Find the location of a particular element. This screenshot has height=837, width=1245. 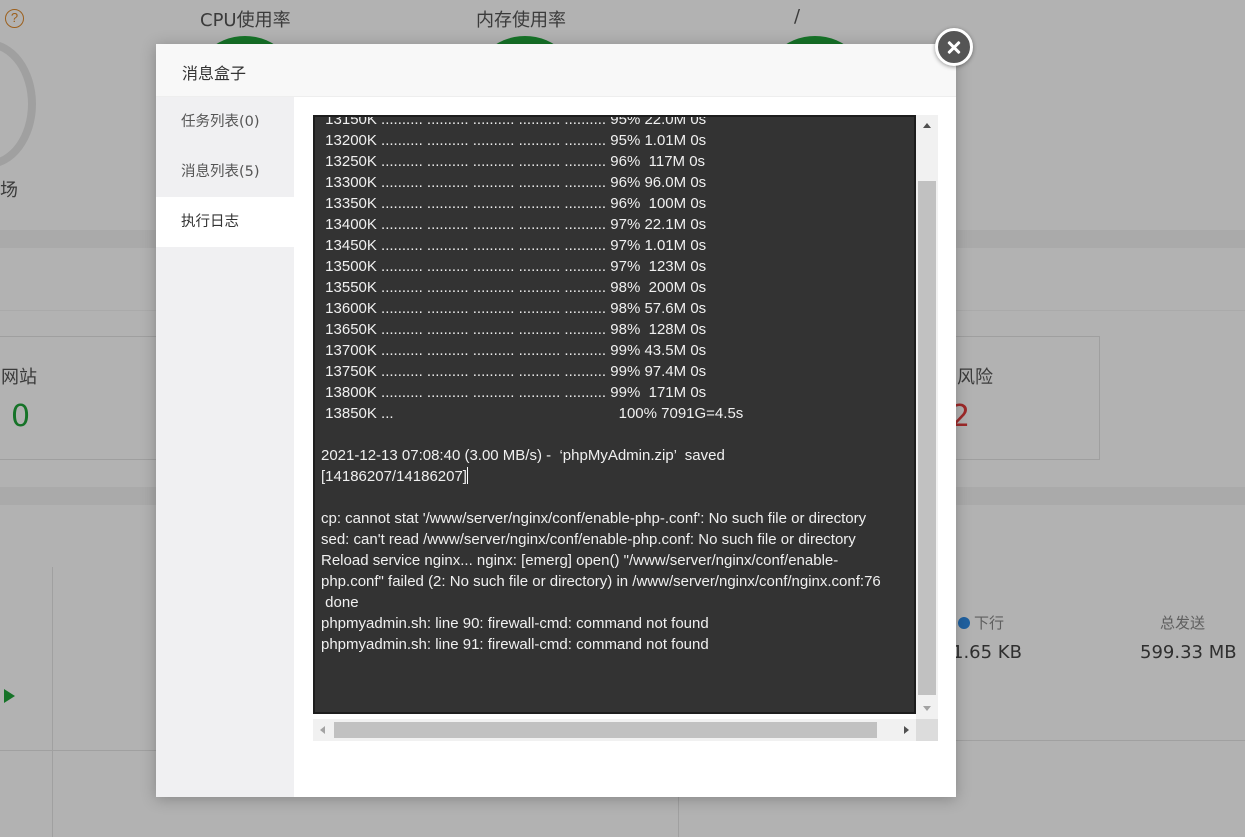

scrollbar-corner is located at coordinates (927, 730).